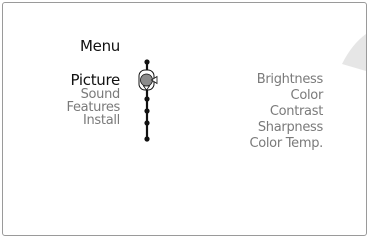 Image resolution: width=372 pixels, height=241 pixels. I want to click on submenu-item-brightness: Brightness, so click(262, 80).